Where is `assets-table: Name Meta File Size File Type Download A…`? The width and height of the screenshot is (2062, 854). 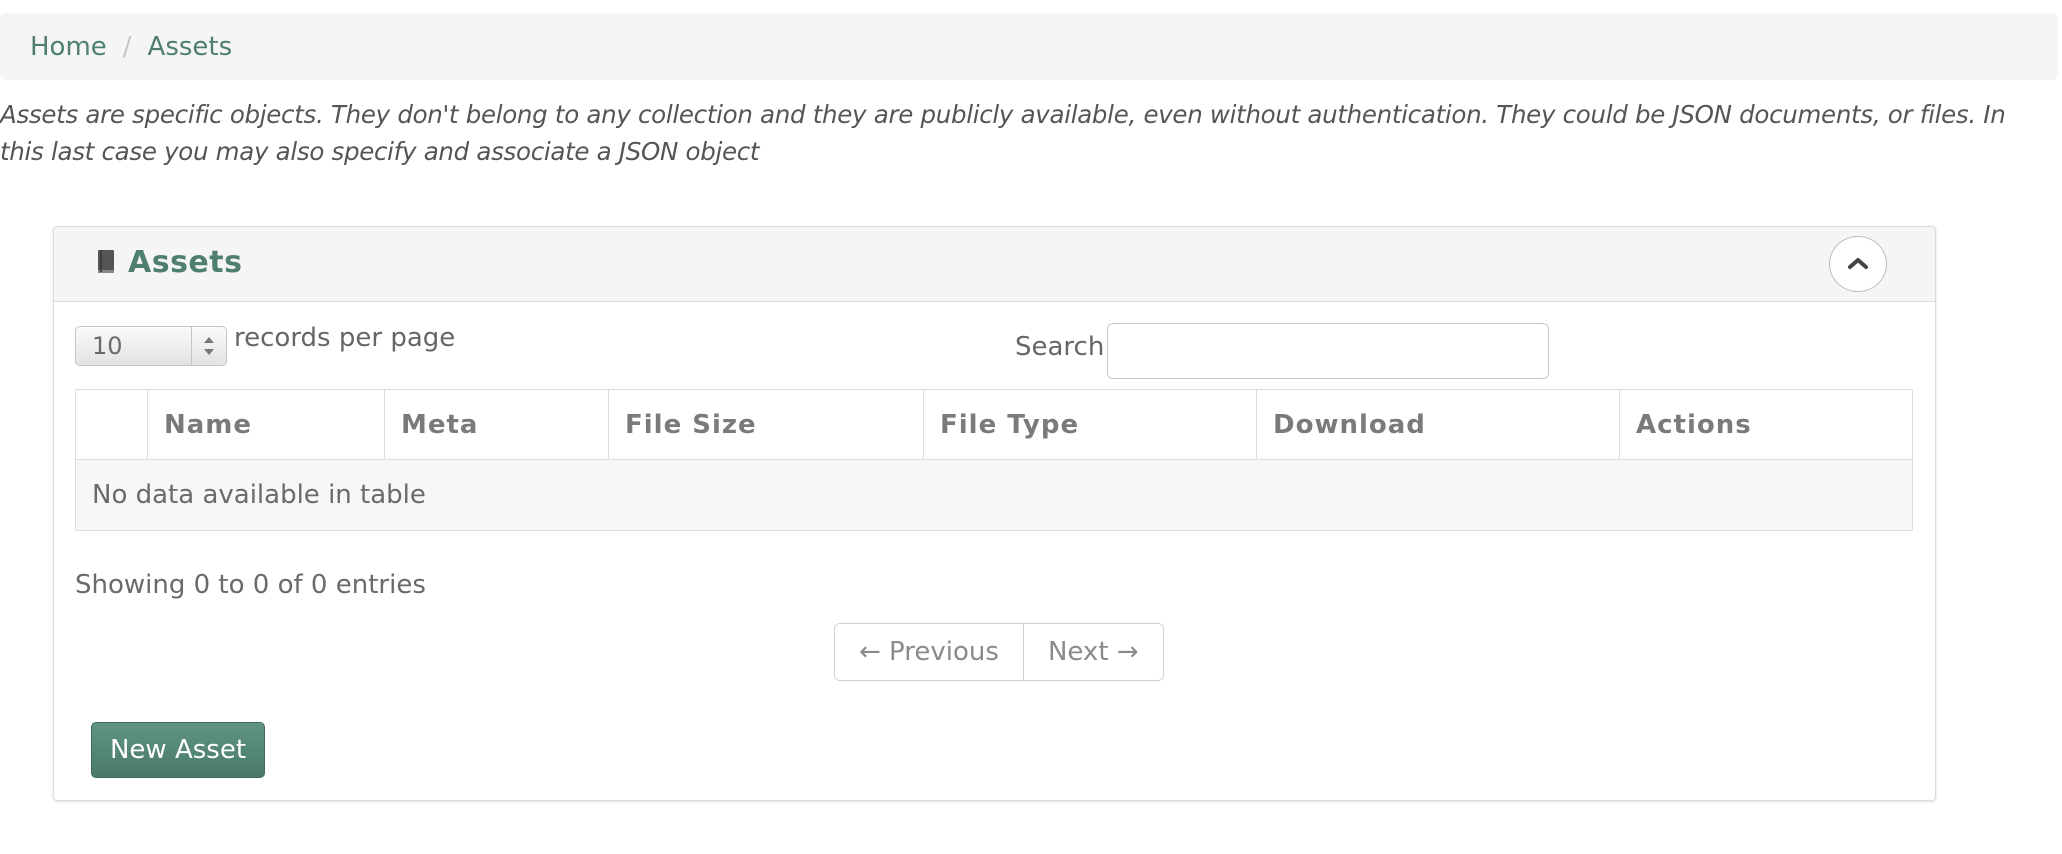
assets-table: Name Meta File Size File Type Download A… is located at coordinates (994, 460).